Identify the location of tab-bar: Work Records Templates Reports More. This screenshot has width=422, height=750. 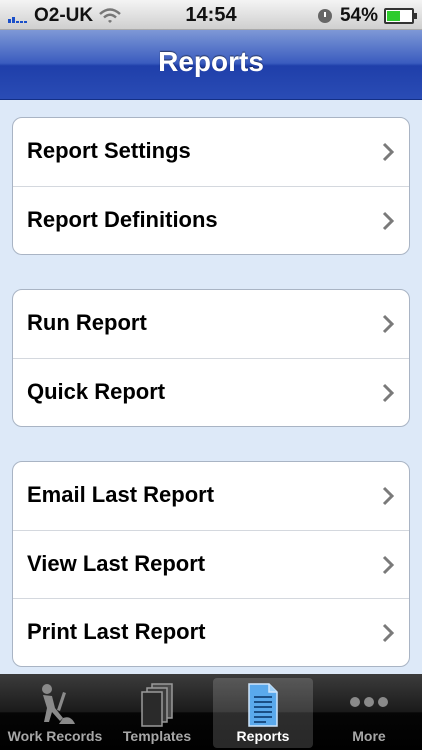
(211, 712).